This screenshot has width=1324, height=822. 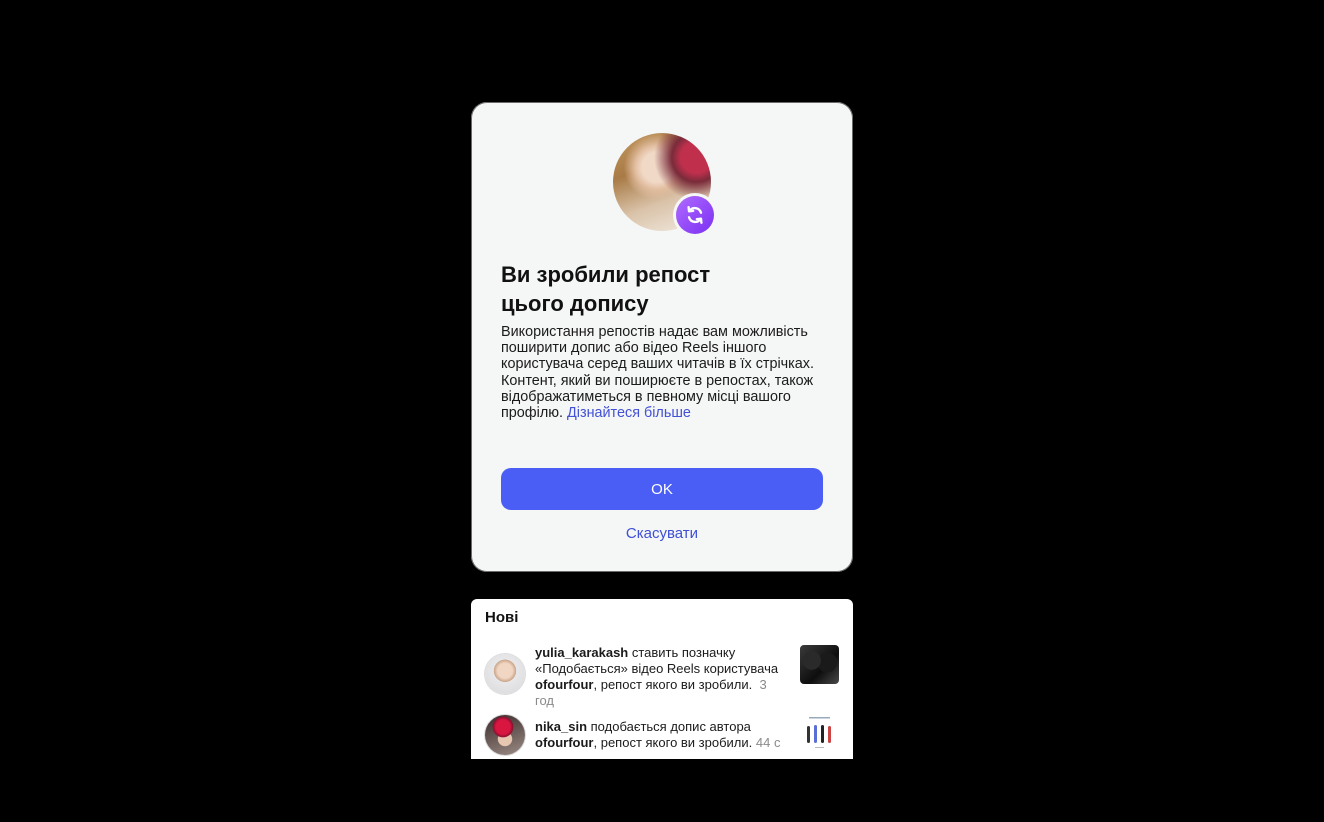 What do you see at coordinates (629, 413) in the screenshot?
I see `learn-more-link: Дізнайтеся більше` at bounding box center [629, 413].